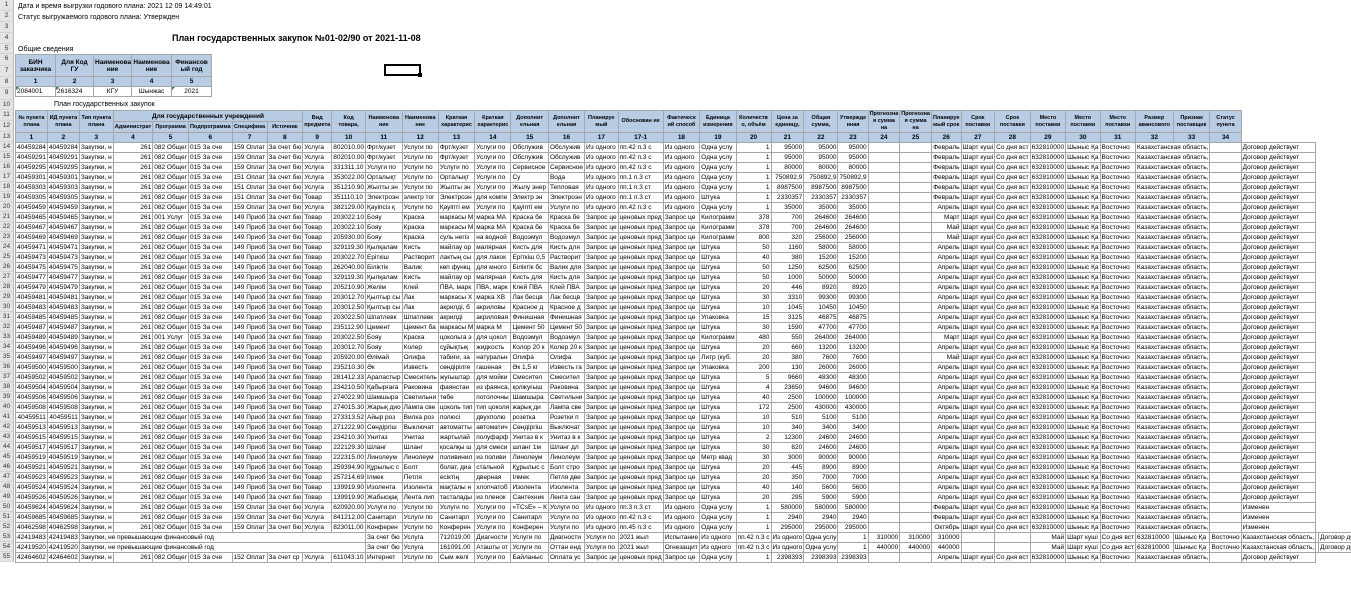 The height and width of the screenshot is (604, 1351). What do you see at coordinates (529, 147) in the screenshot?
I see `table-cell: Обслужив` at bounding box center [529, 147].